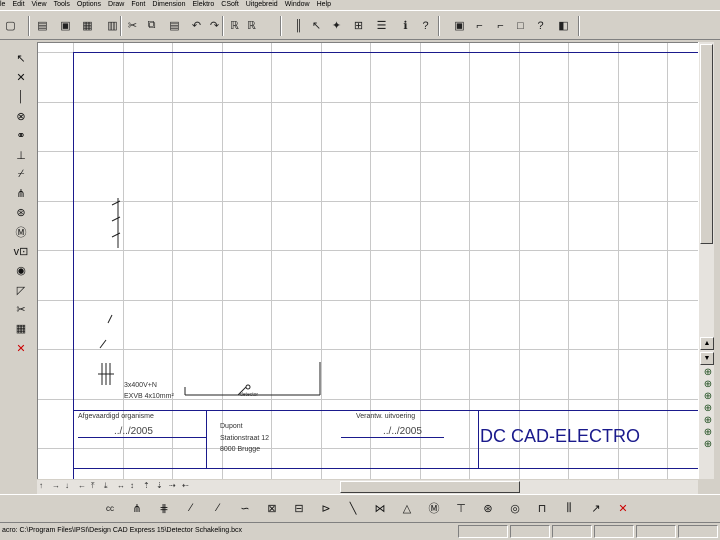 The height and width of the screenshot is (540, 720). Describe the element at coordinates (708, 432) in the screenshot. I see `zoom-fit-icon: ⊕` at that location.